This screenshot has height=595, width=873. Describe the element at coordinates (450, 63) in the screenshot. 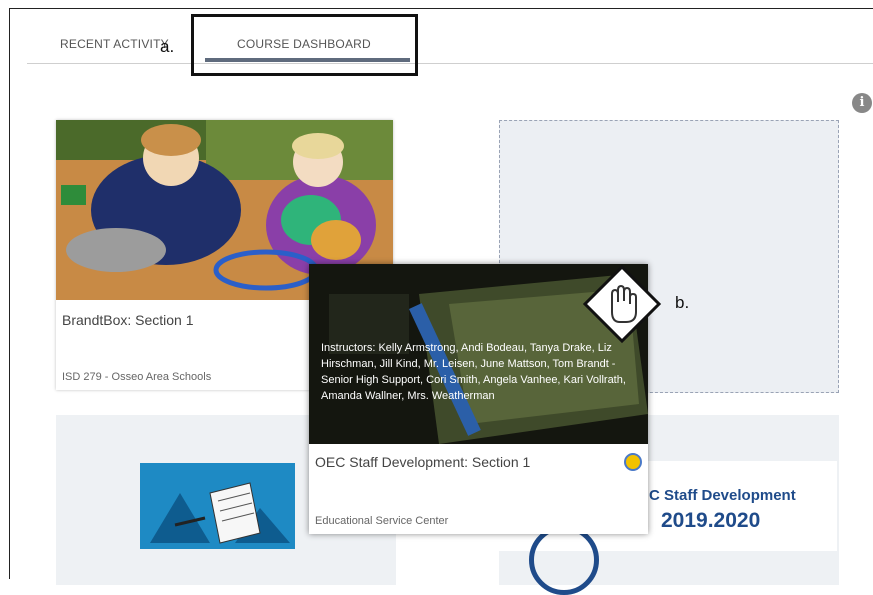

I see `tabs-divider` at that location.